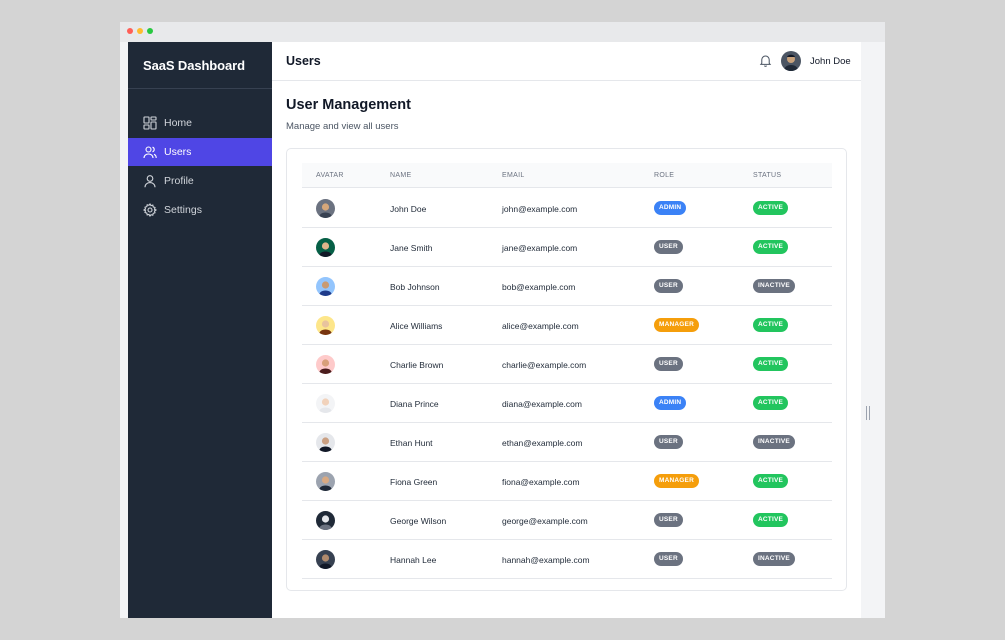  I want to click on table-row: Jane Smith jane@example.com USER ACTIVE, so click(567, 247).